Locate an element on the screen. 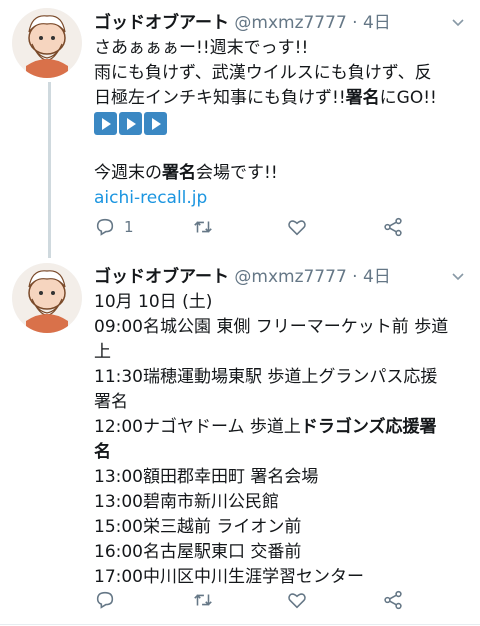  tweet-actions is located at coordinates (267, 603).